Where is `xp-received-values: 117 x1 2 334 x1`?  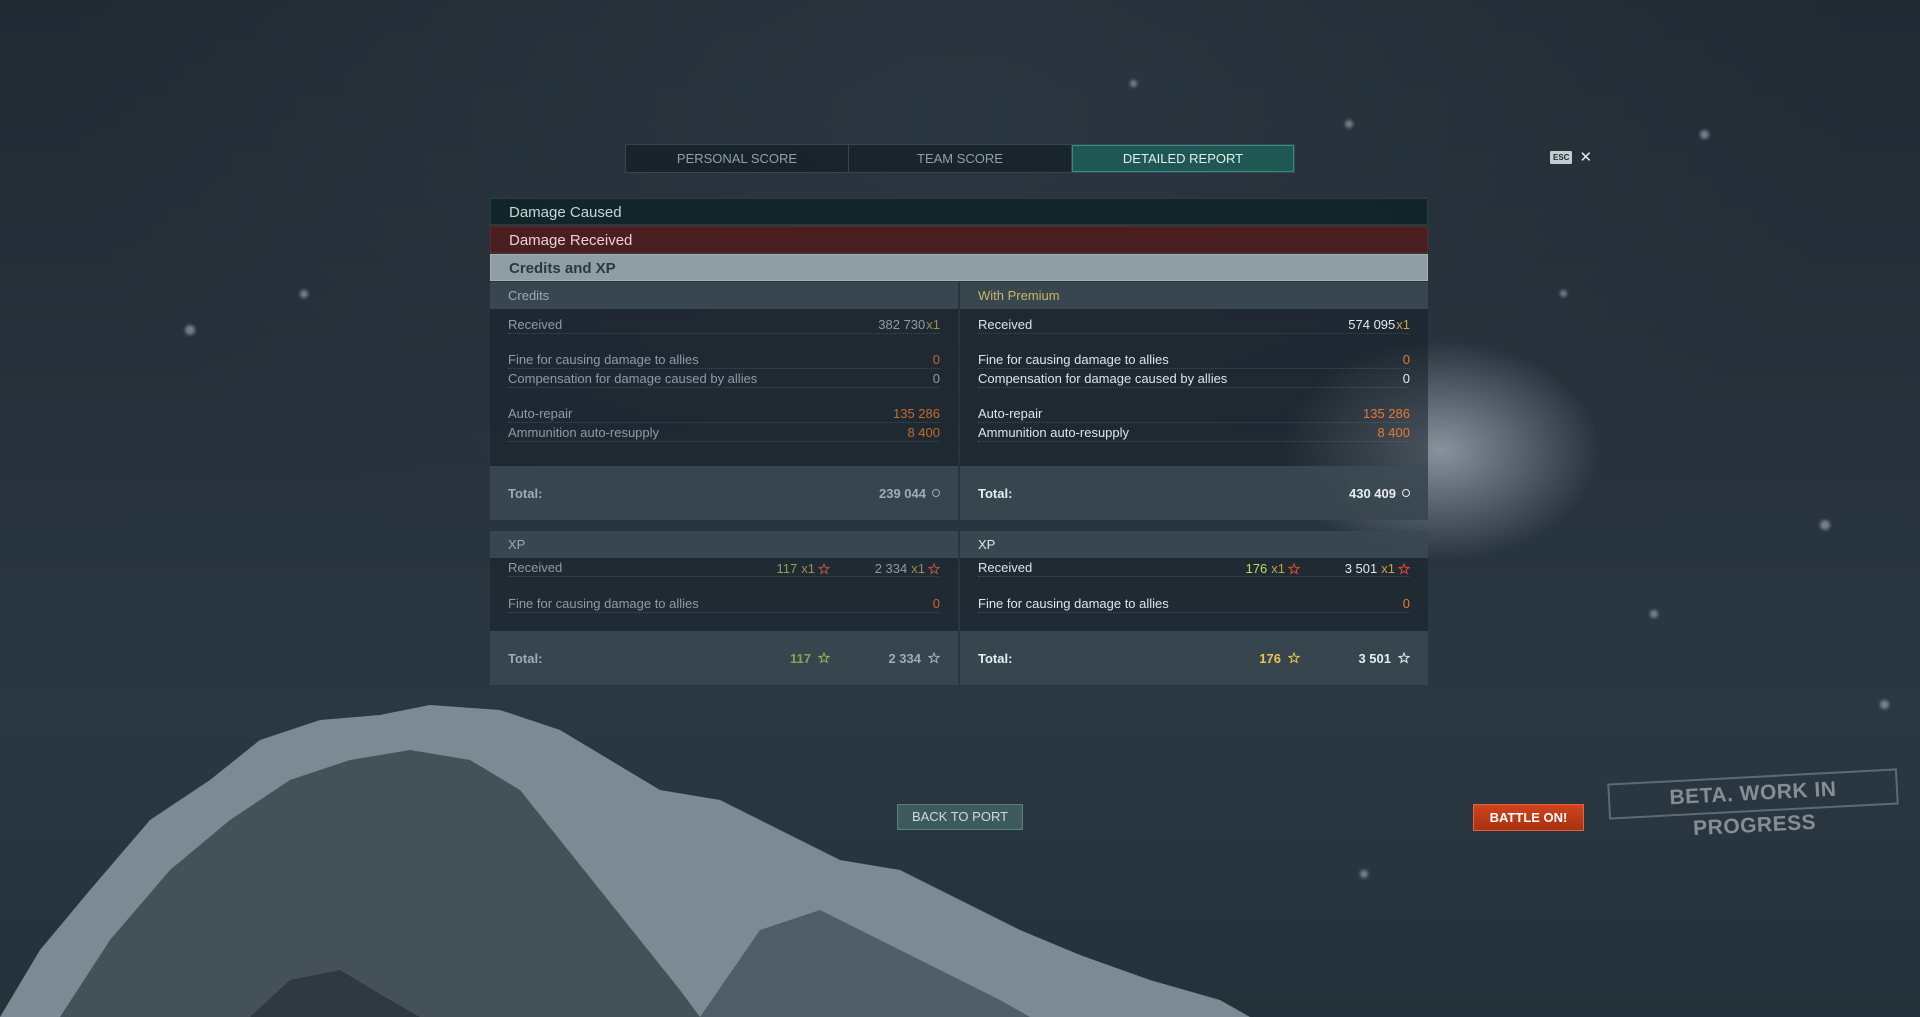 xp-received-values: 117 x1 2 334 x1 is located at coordinates (850, 568).